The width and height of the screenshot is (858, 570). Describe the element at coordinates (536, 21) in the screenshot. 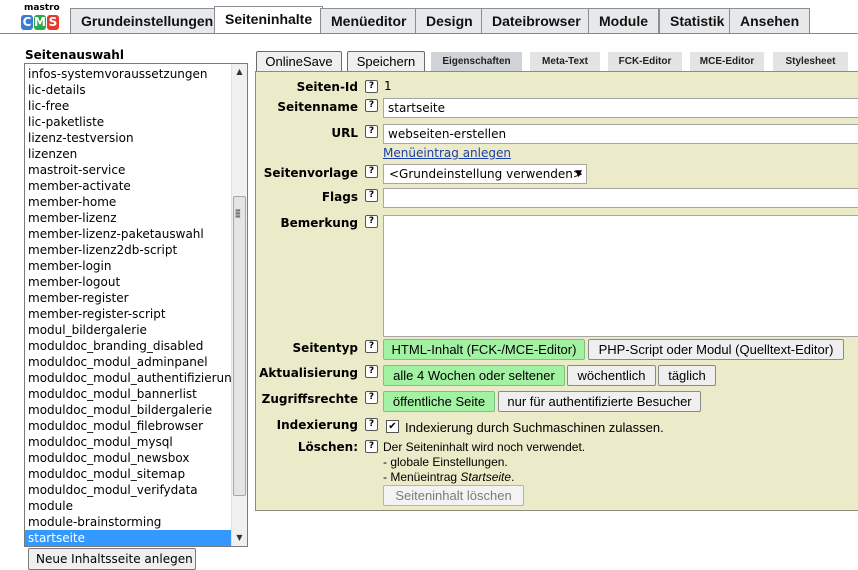

I see `tab-dateibrowser: Dateibrowser` at that location.